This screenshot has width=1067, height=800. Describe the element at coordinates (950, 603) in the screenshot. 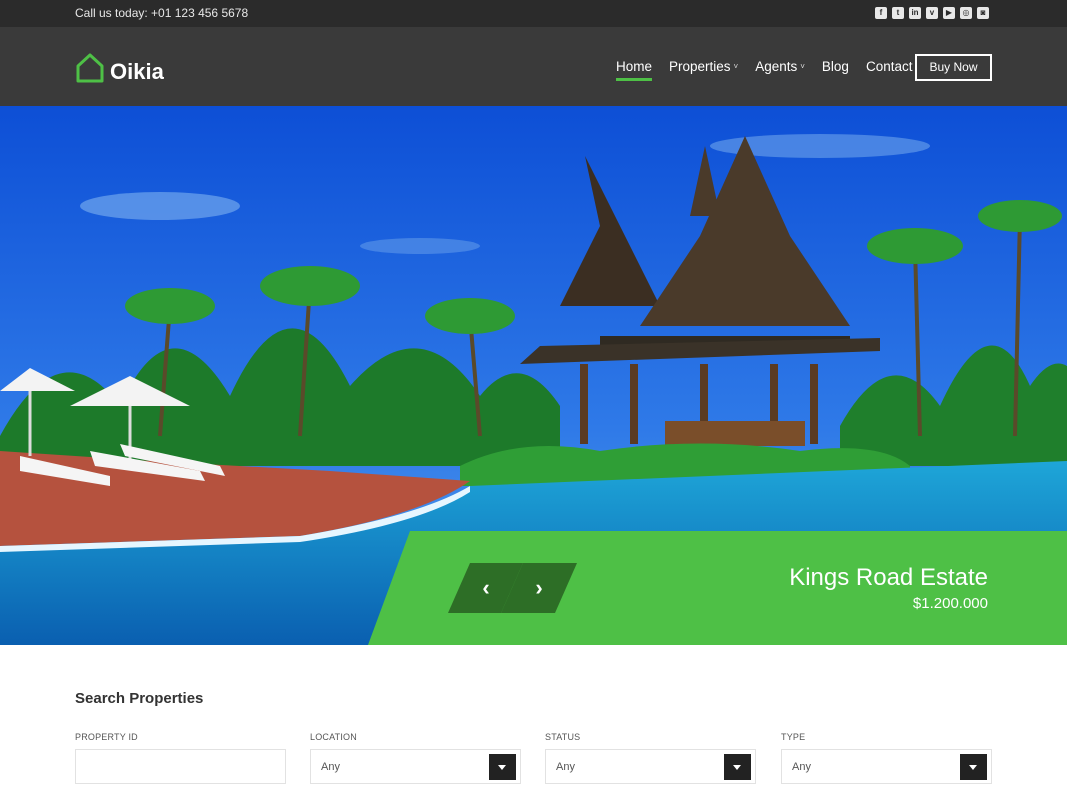

I see `property-price: $1.200.000` at that location.